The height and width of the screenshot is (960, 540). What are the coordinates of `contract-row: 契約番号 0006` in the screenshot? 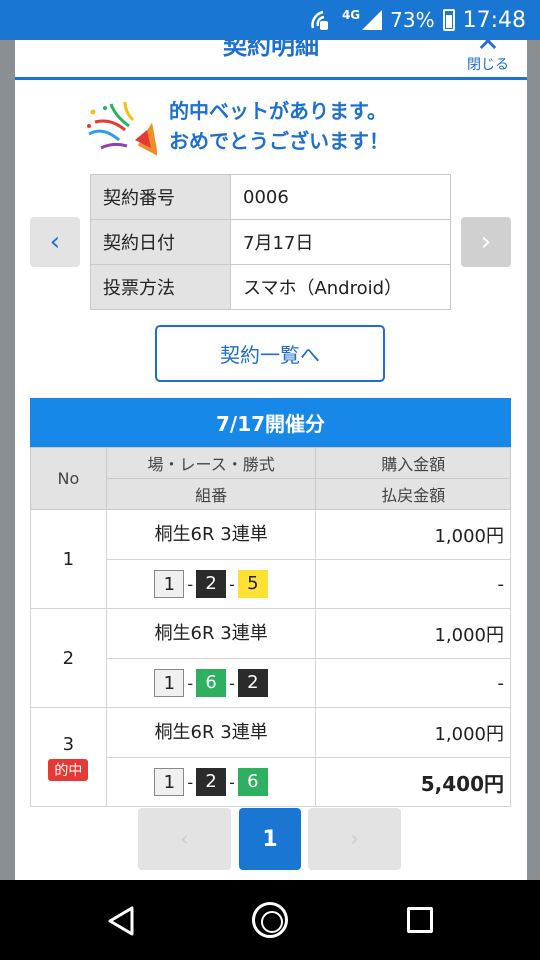 It's located at (270, 197).